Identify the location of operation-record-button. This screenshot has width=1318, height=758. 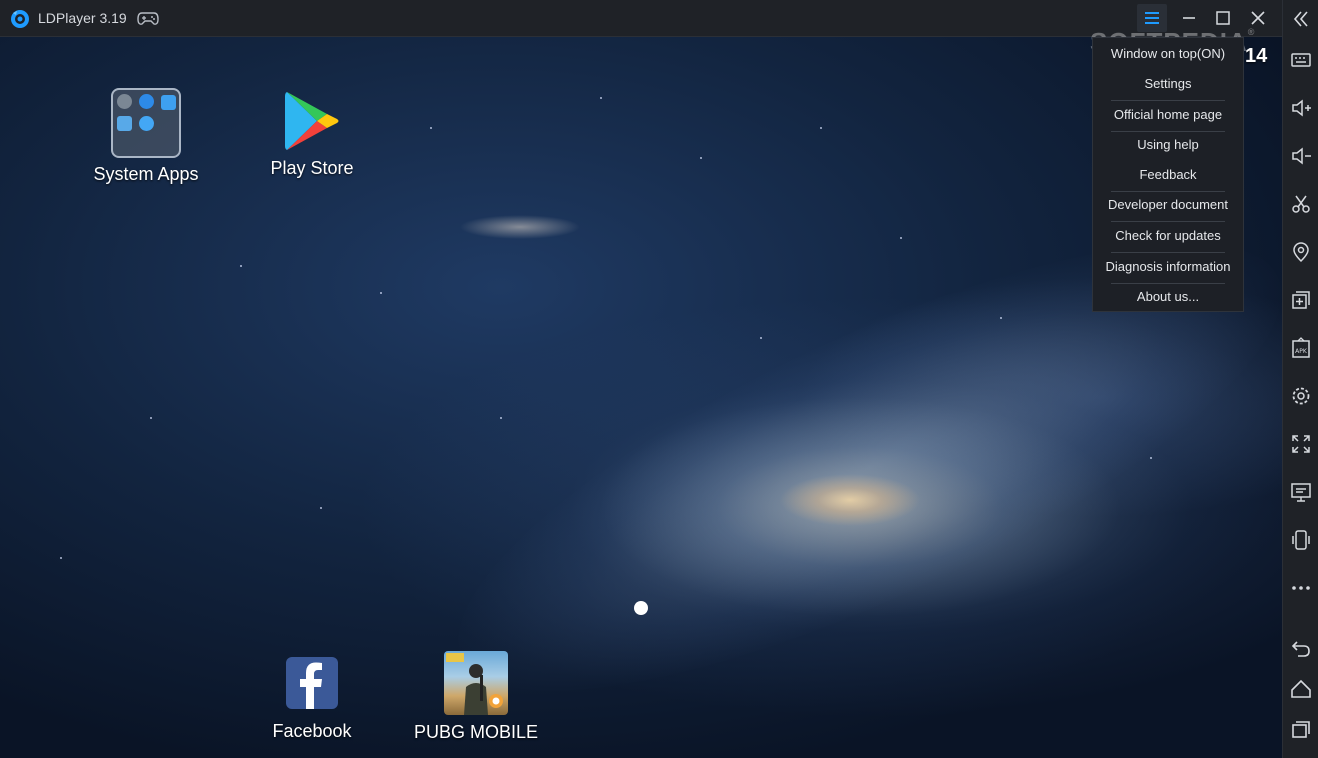
(1301, 492).